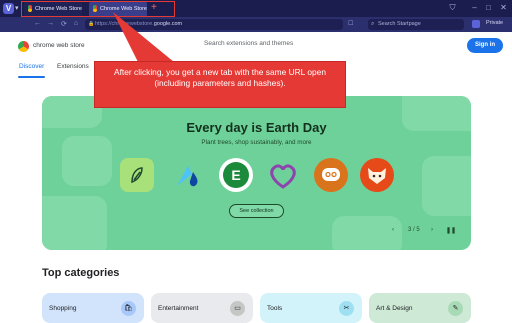 Image resolution: width=512 pixels, height=323 pixels. What do you see at coordinates (503, 7) in the screenshot?
I see `close-icon: ✕` at bounding box center [503, 7].